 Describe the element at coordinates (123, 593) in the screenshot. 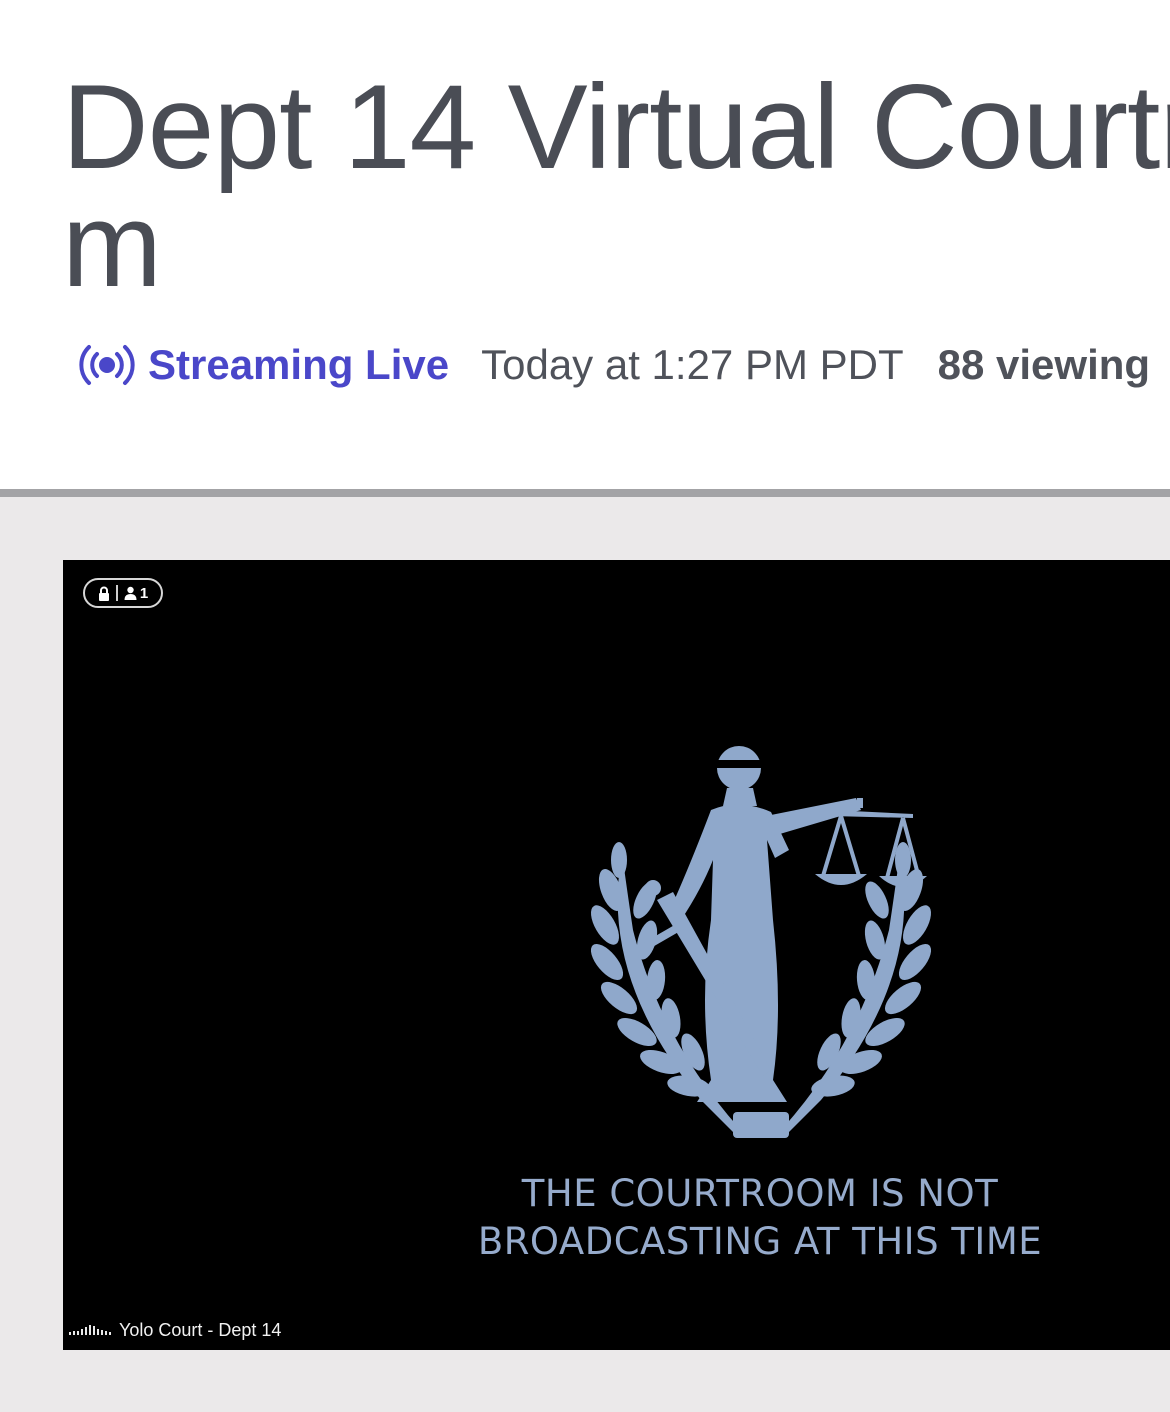

I see `room-info-badge: 1` at that location.